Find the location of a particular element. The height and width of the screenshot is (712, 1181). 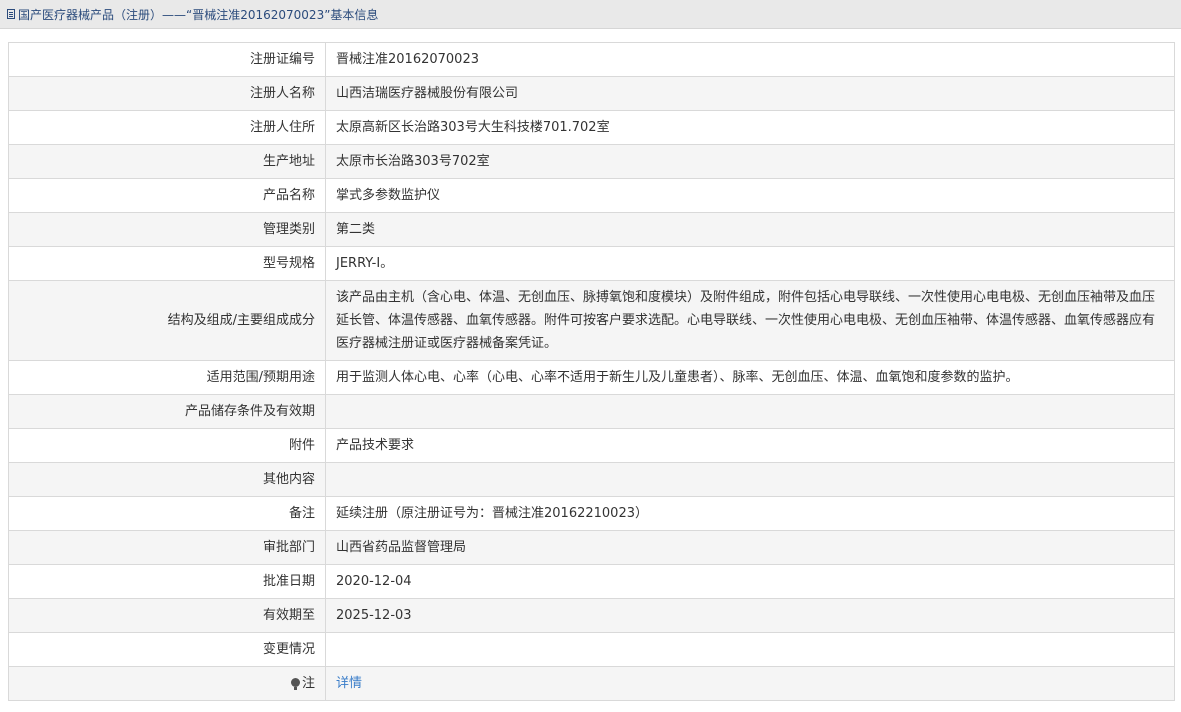

row-label: 变更情况 is located at coordinates (167, 649).